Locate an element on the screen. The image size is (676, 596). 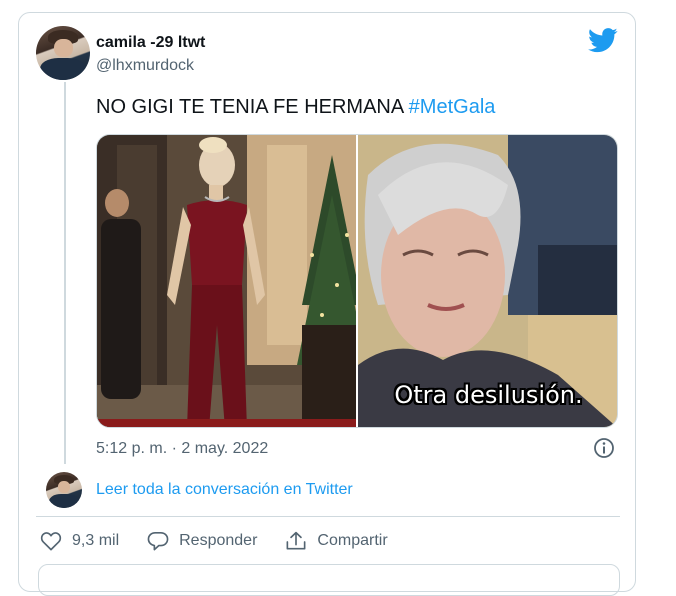
reply-avatar is located at coordinates (64, 490).